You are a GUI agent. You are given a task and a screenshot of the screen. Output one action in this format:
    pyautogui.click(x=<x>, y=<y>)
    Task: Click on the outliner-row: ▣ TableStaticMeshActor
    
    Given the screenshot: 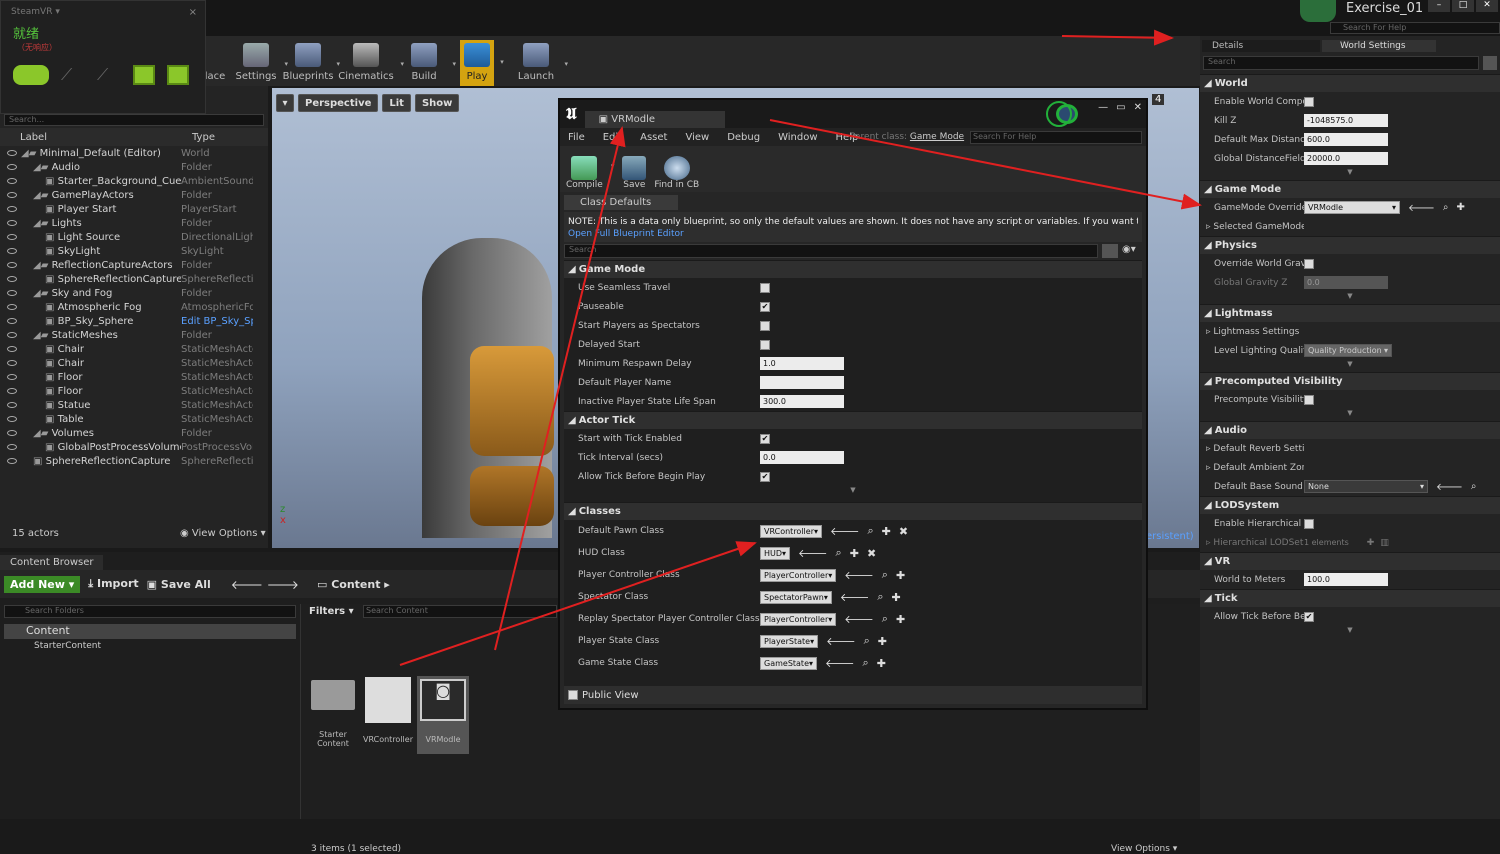 What is the action you would take?
    pyautogui.click(x=134, y=419)
    